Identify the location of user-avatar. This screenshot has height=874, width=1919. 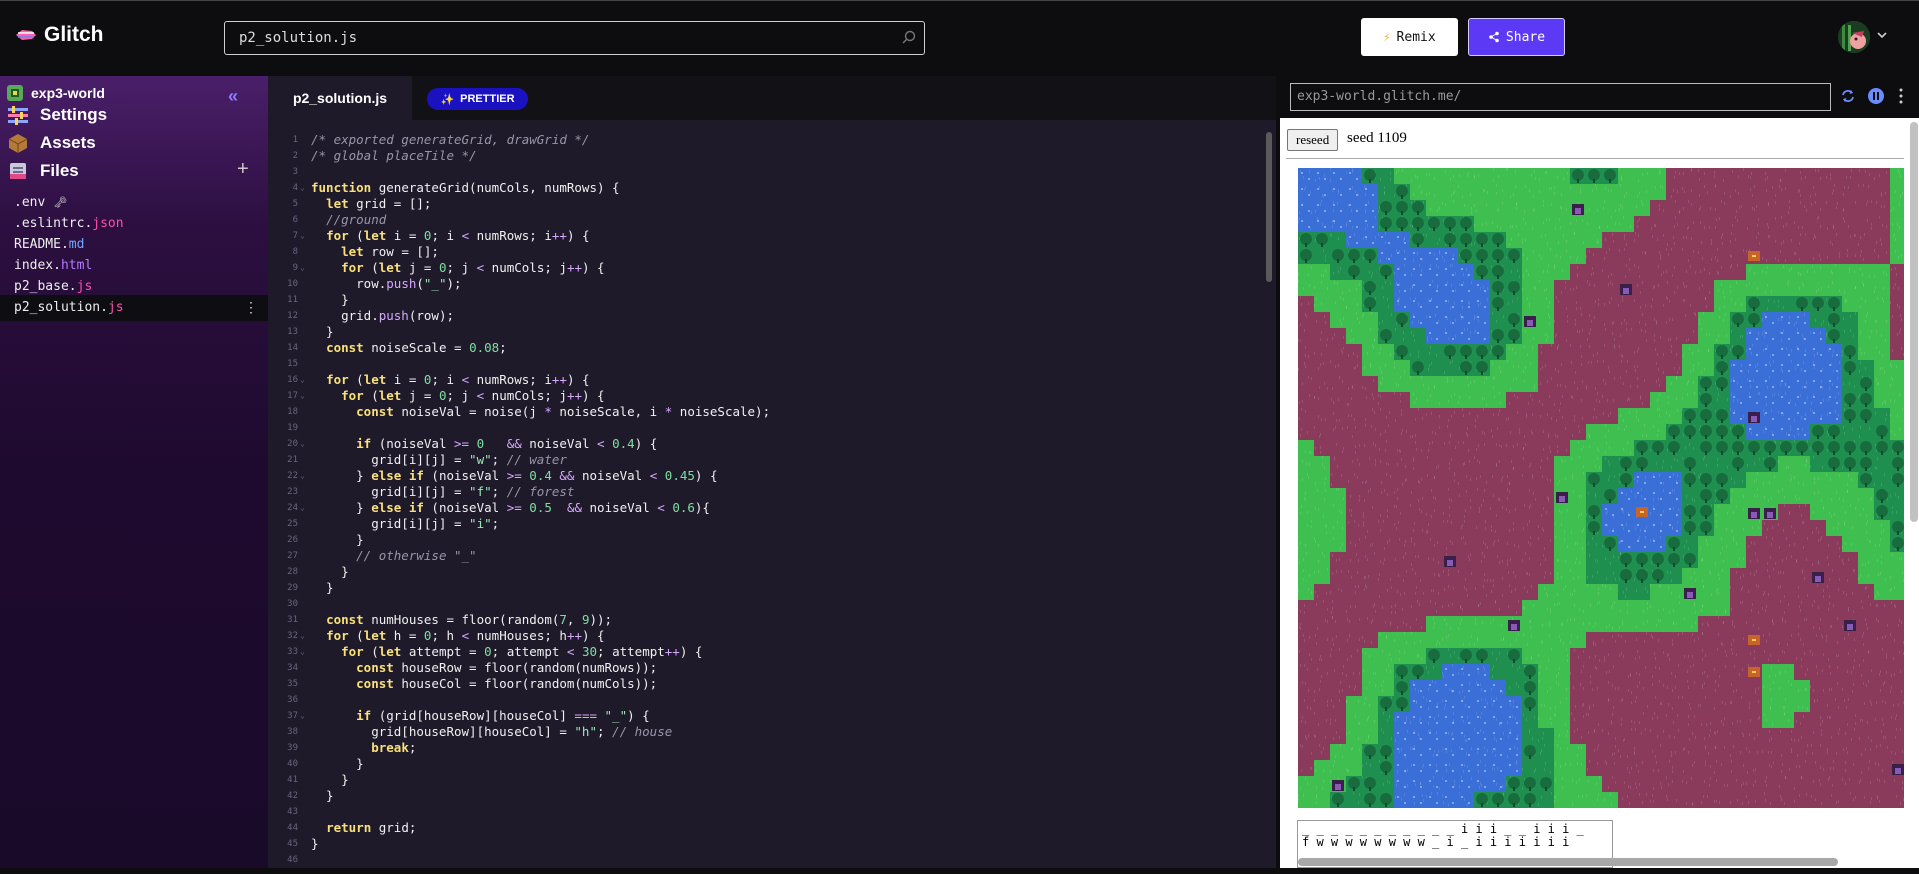
(1854, 37).